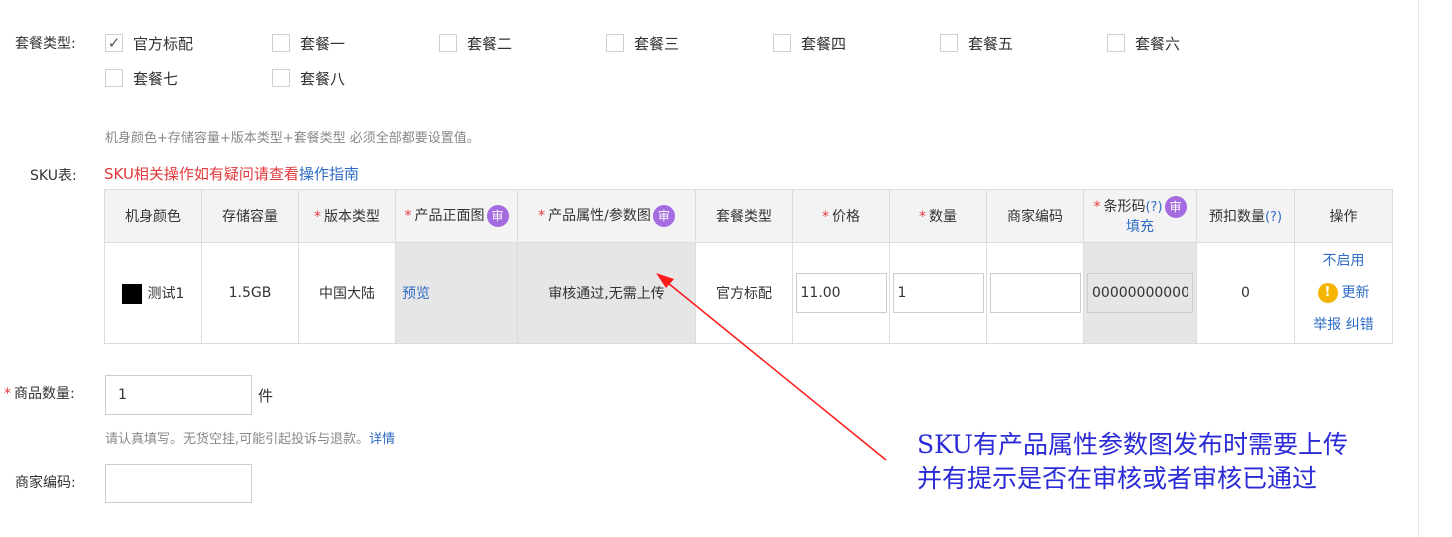  I want to click on barcode-help-icon: (?), so click(1153, 207).